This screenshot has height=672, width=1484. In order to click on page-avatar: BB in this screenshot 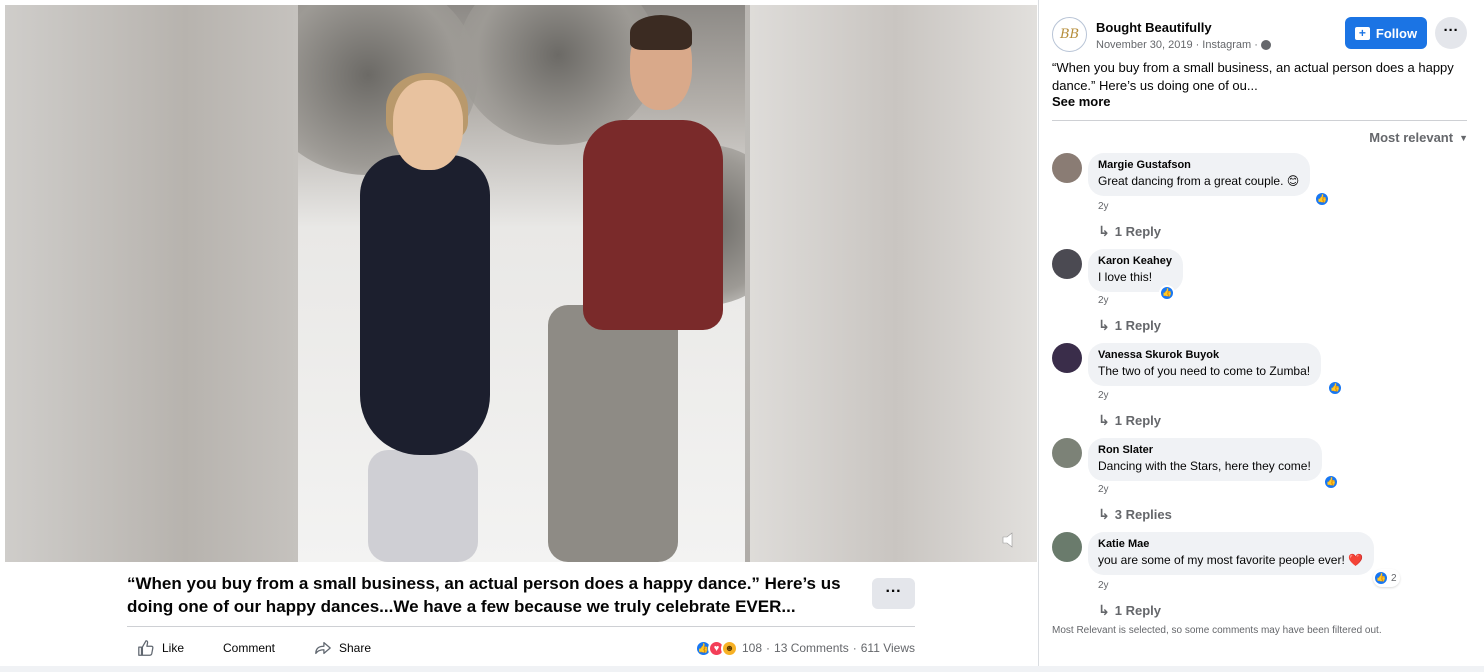, I will do `click(1069, 34)`.